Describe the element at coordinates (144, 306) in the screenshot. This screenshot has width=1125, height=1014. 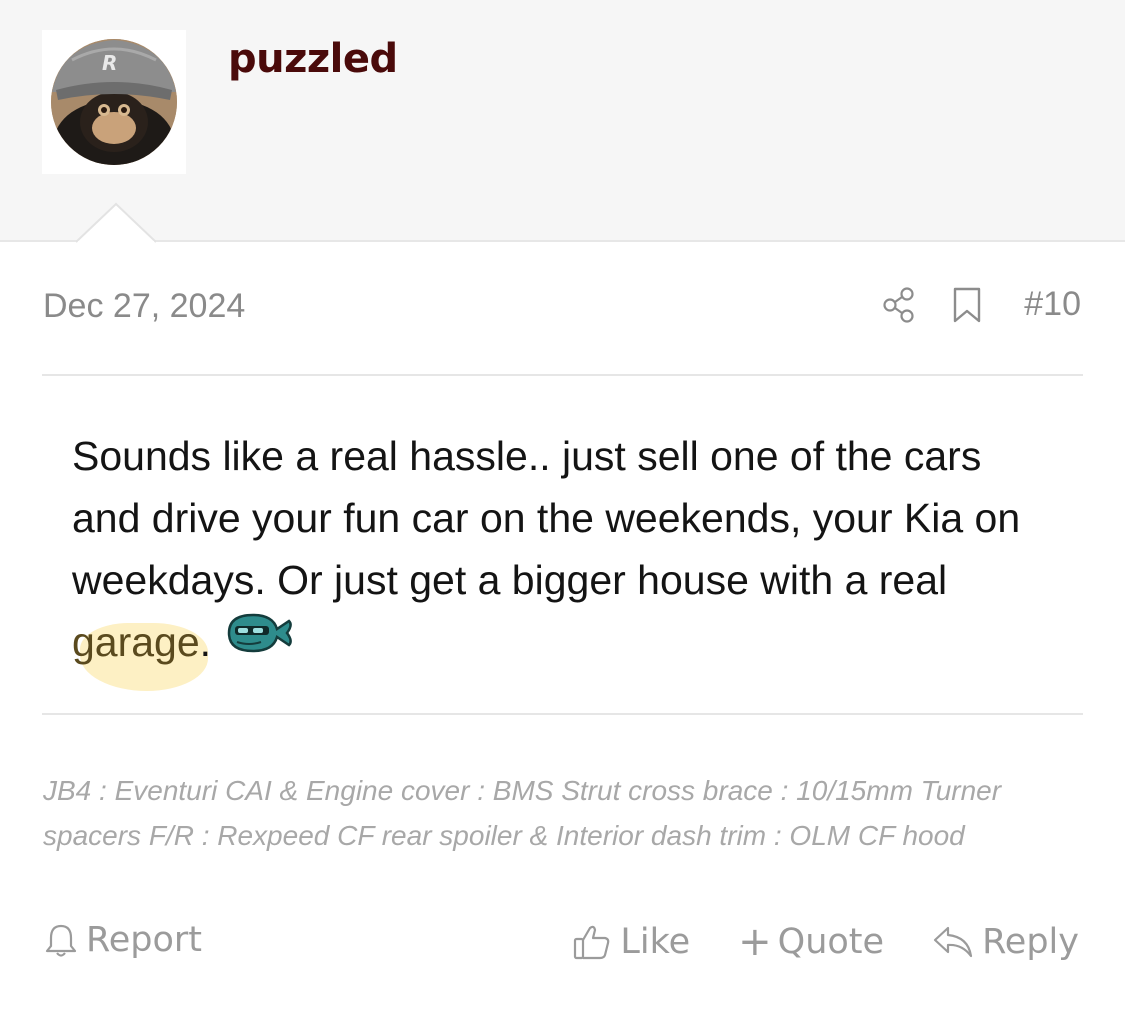
I see `post-date: Dec 27, 2024` at that location.